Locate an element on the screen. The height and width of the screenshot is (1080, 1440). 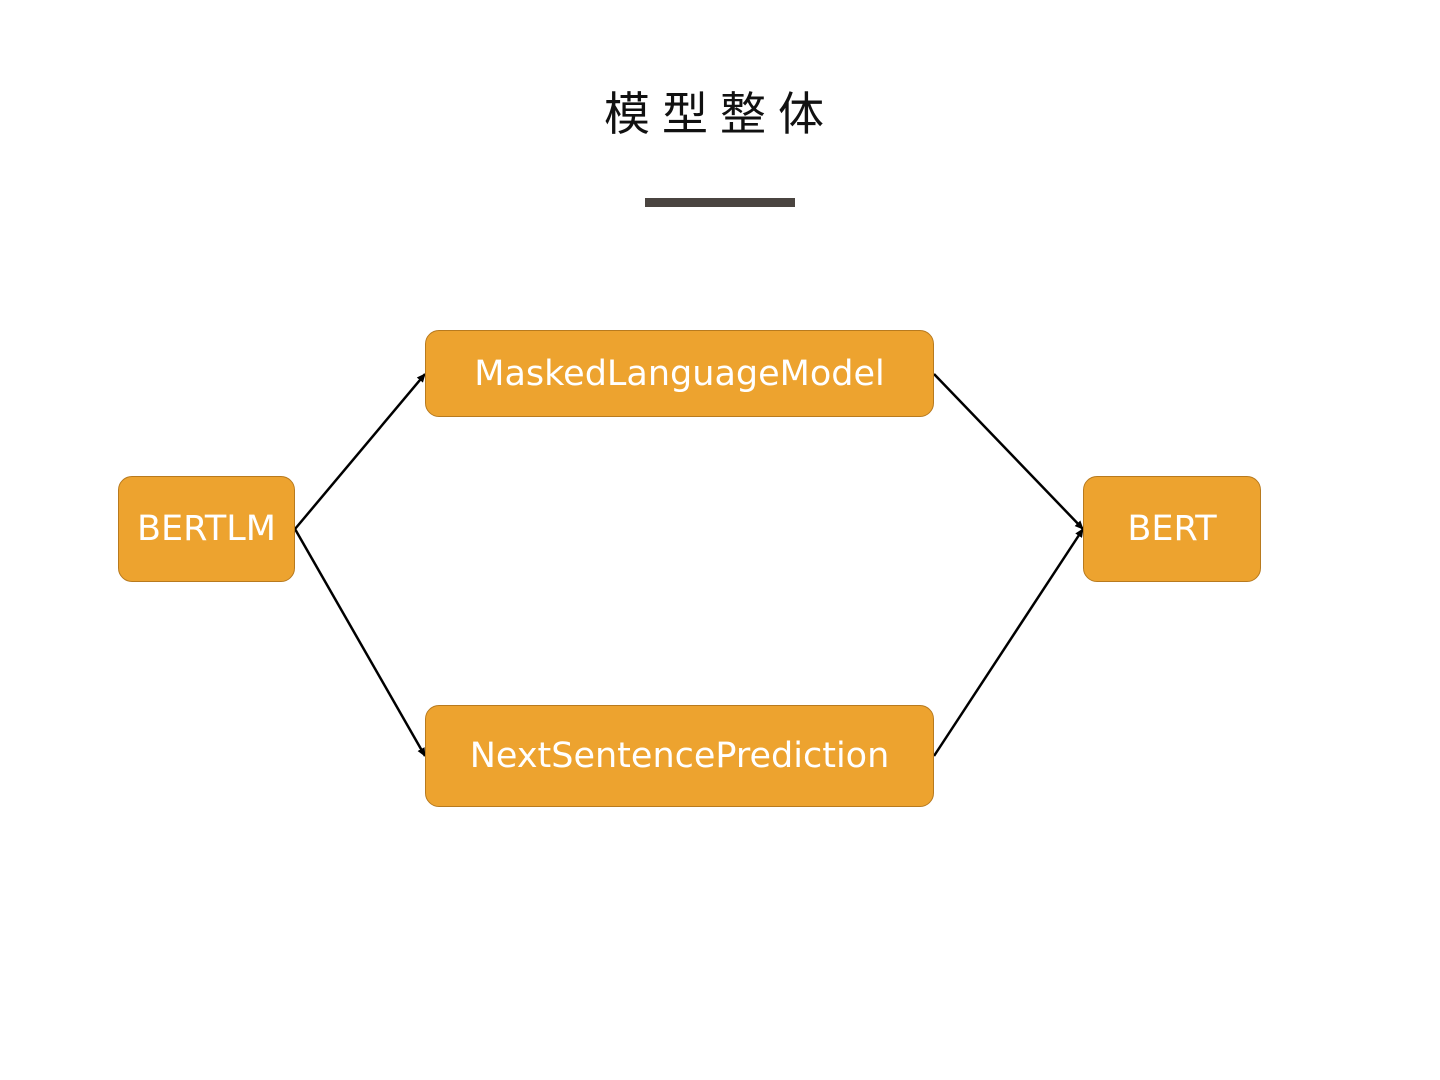
node-next-sentence-prediction: NextSentencePrediction is located at coordinates (679, 756).